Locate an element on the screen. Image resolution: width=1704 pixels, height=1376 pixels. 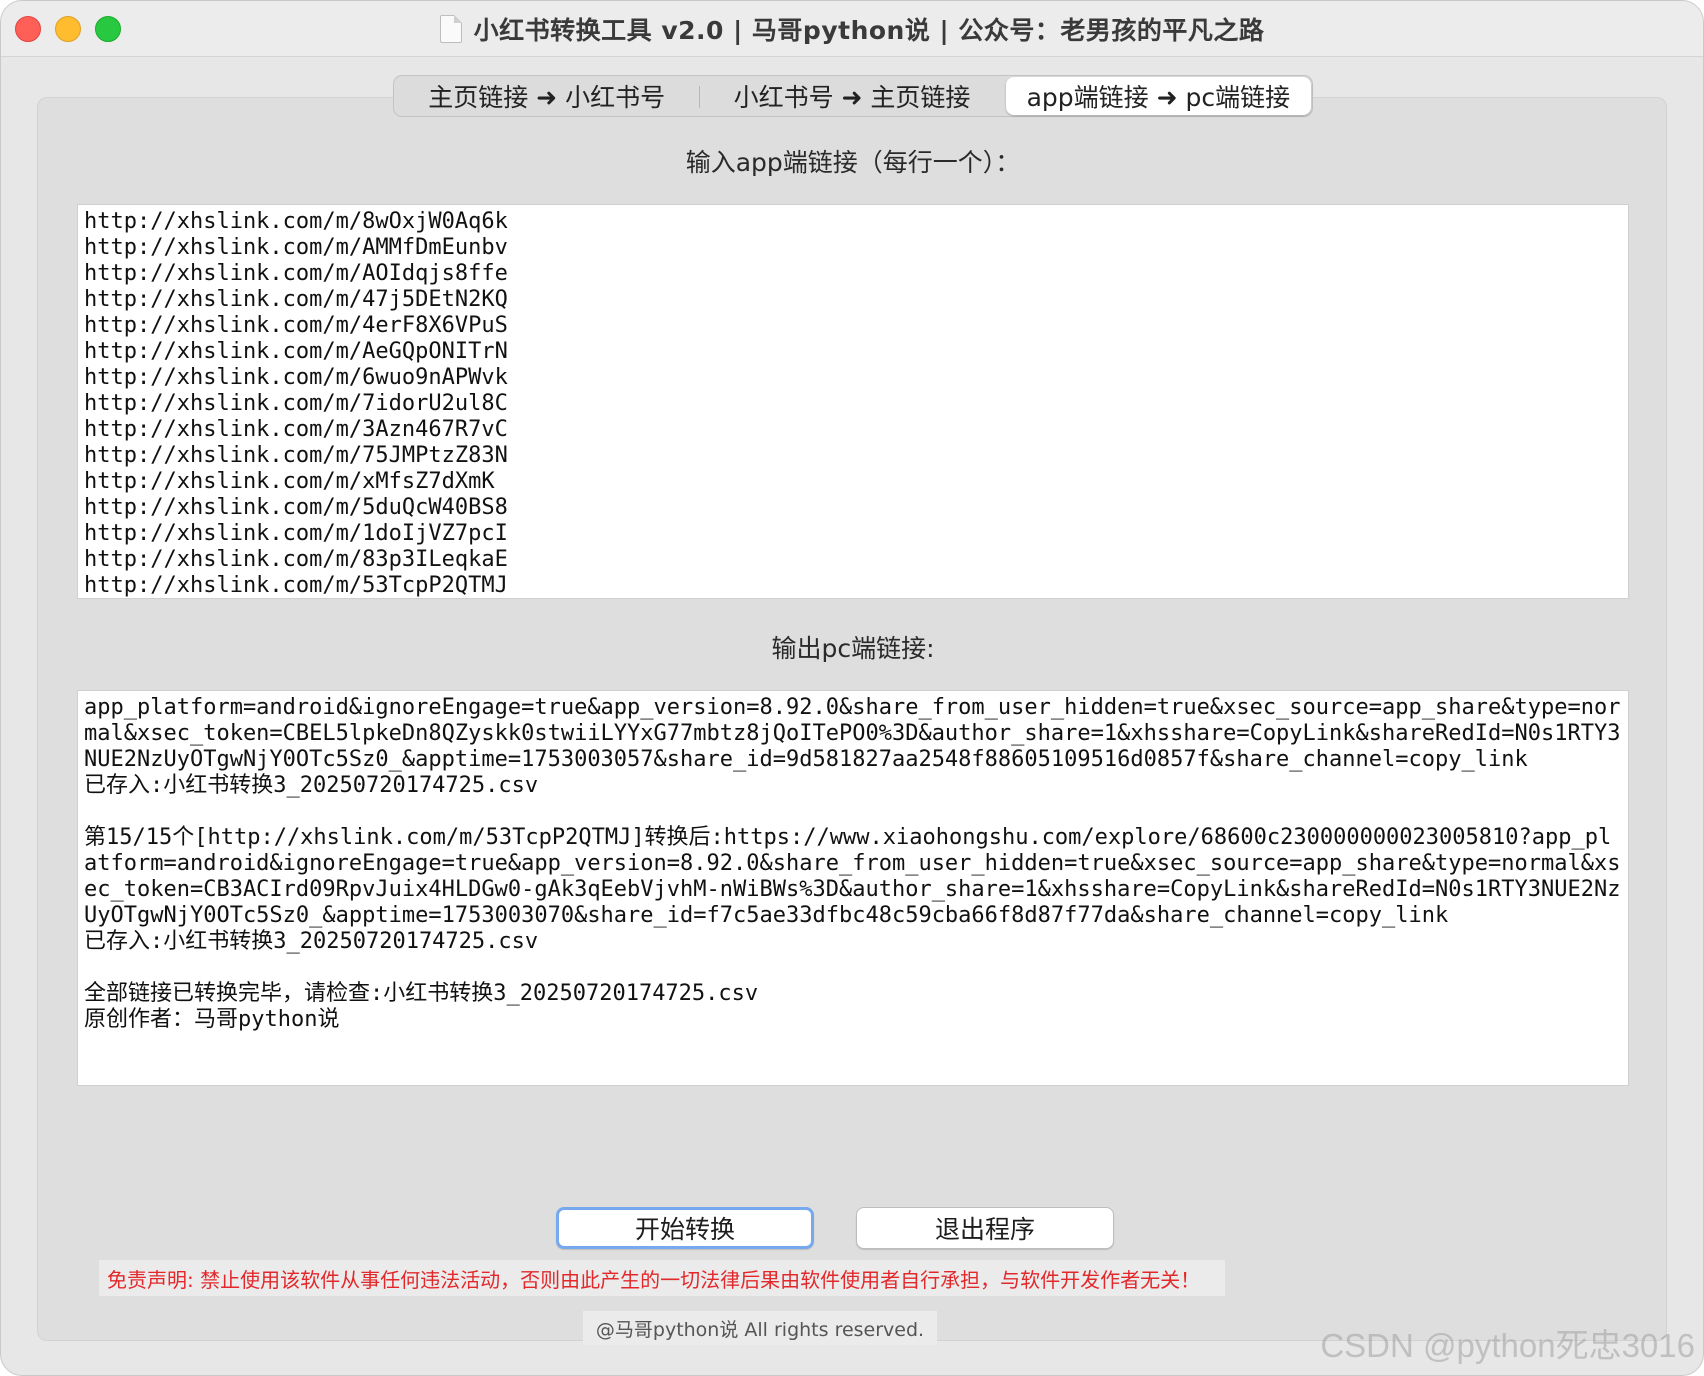
watermark: CSDN @python死忠3016 is located at coordinates (1507, 1345).